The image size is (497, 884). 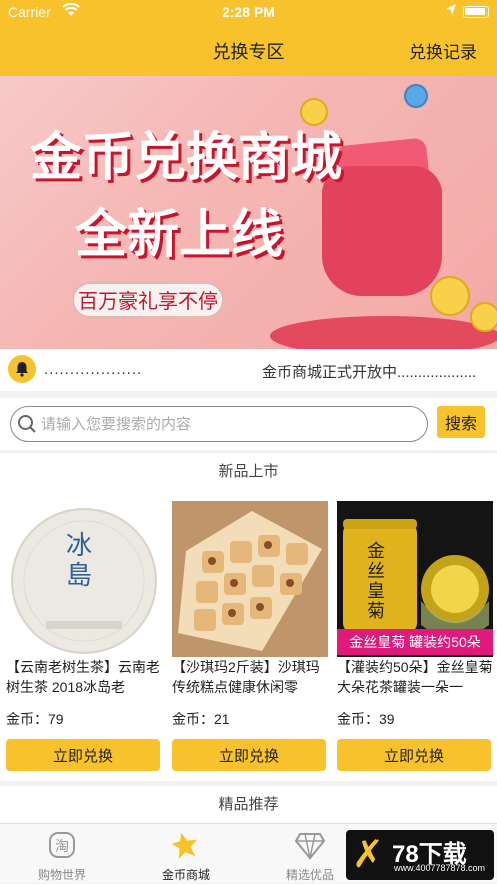 What do you see at coordinates (179, 235) in the screenshot?
I see `banner-subheadline: 全新上线` at bounding box center [179, 235].